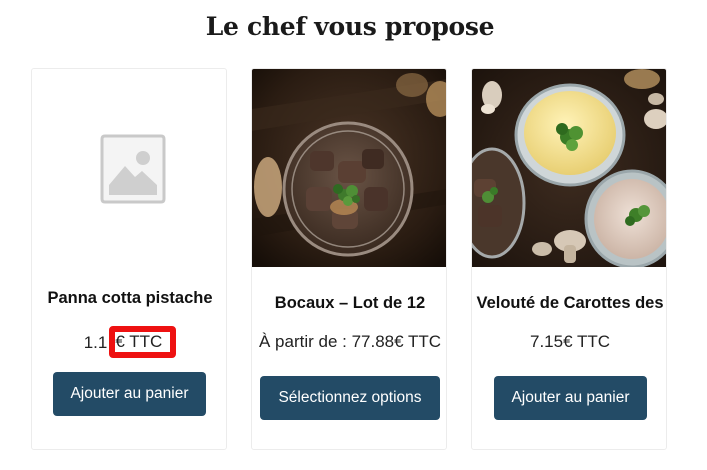 The height and width of the screenshot is (470, 707). I want to click on product-price: 1.1 € TTC, so click(129, 342).